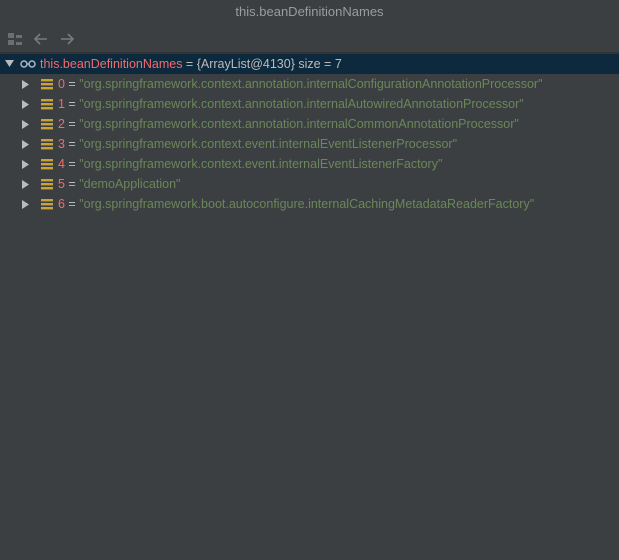 Image resolution: width=619 pixels, height=560 pixels. Describe the element at coordinates (61, 124) in the screenshot. I see `item-index: 2` at that location.